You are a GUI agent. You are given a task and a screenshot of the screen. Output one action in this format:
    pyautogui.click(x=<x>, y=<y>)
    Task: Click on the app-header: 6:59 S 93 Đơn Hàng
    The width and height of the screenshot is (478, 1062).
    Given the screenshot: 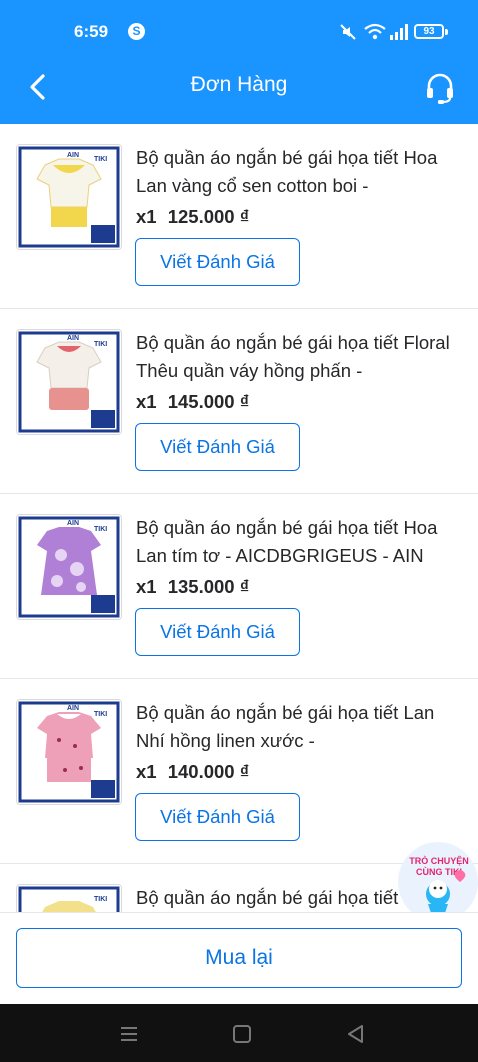 What is the action you would take?
    pyautogui.click(x=239, y=62)
    